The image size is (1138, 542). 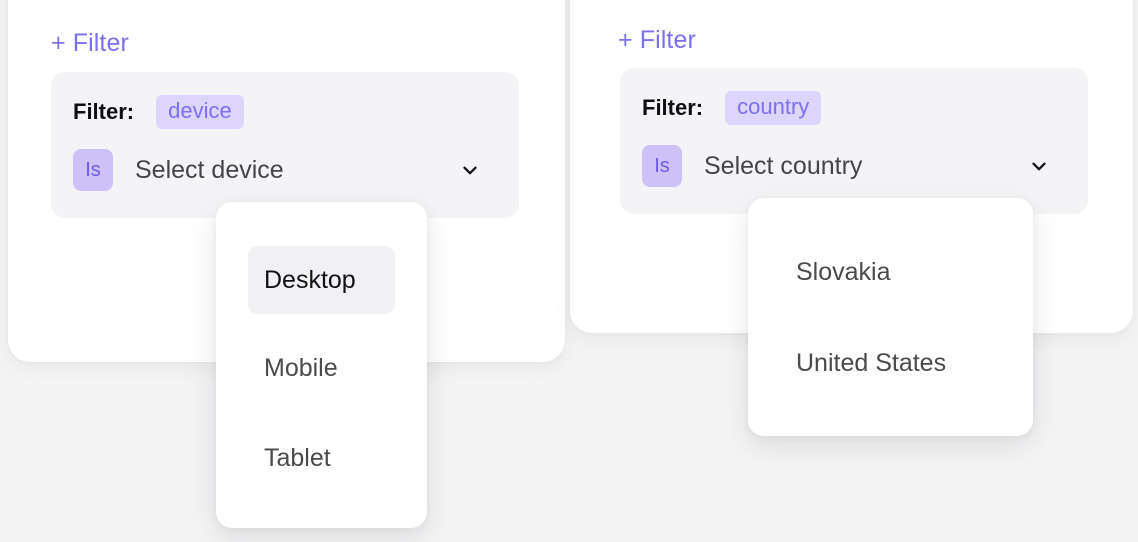 I want to click on filter-condition-device: Filter: device Is Select device, so click(x=285, y=145).